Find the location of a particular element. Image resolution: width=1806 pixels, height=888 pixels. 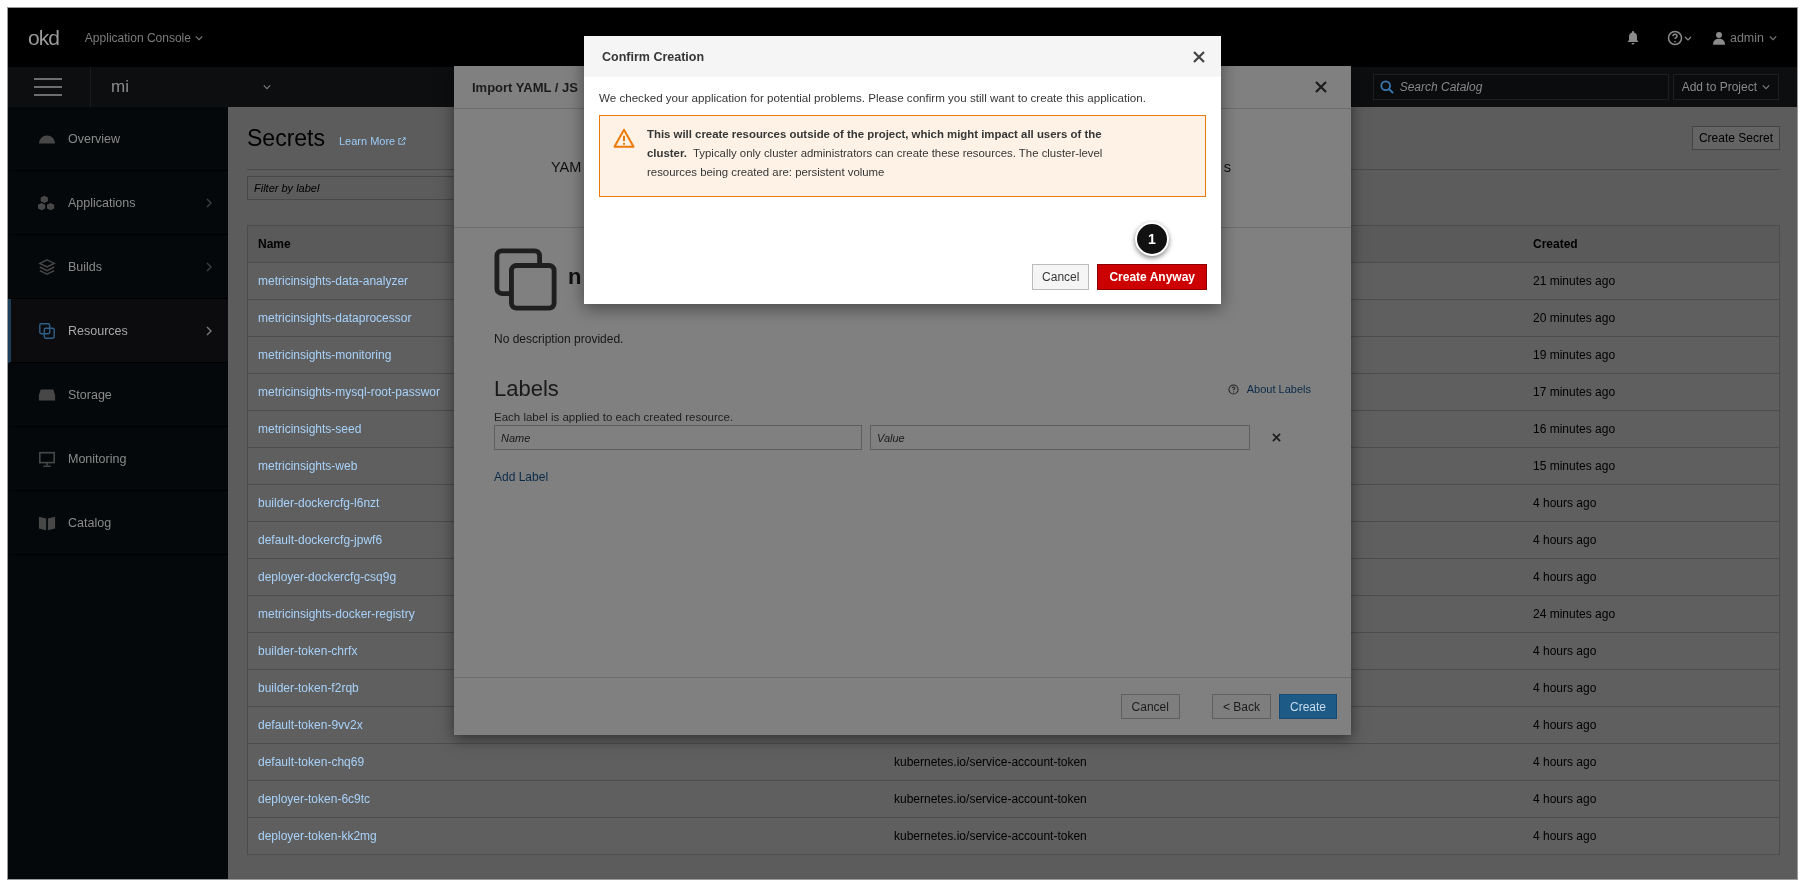

secret-link: metricinsights-dataprocessor is located at coordinates (335, 318).